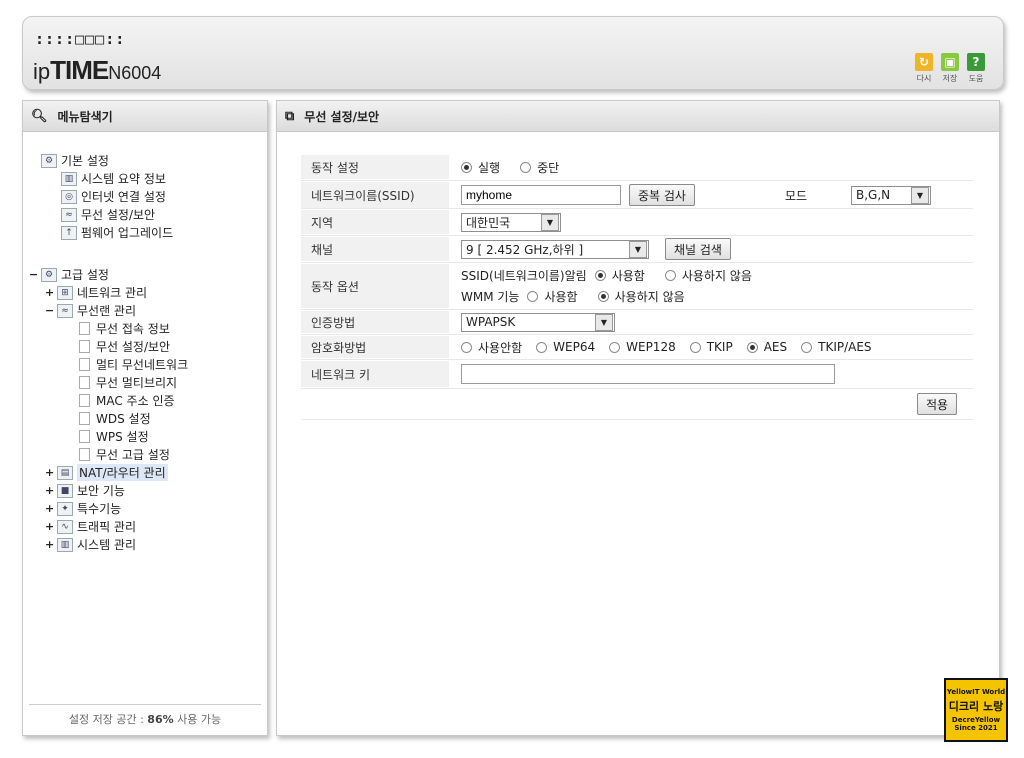 The width and height of the screenshot is (1024, 758). What do you see at coordinates (197, 719) in the screenshot?
I see `storage-suffix: 사용 가능` at bounding box center [197, 719].